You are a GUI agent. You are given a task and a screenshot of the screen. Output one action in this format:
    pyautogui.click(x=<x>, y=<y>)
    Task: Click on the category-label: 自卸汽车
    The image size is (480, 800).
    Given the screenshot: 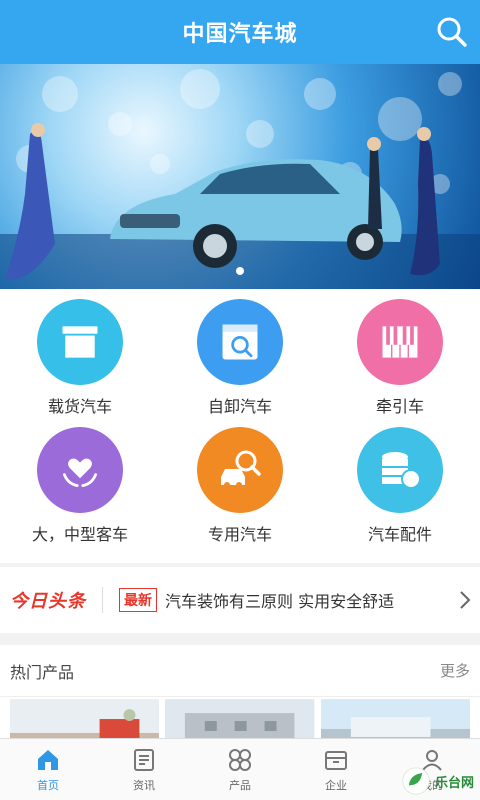 What is the action you would take?
    pyautogui.click(x=239, y=406)
    